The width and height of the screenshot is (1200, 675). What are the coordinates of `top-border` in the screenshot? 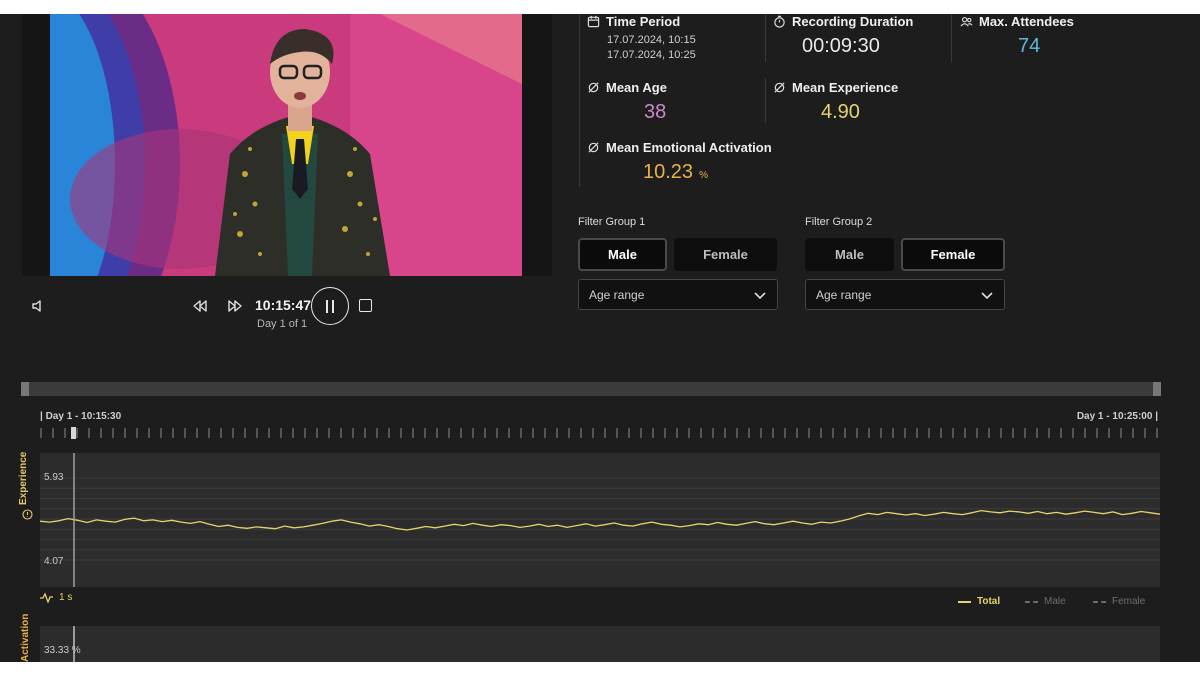 It's located at (600, 7).